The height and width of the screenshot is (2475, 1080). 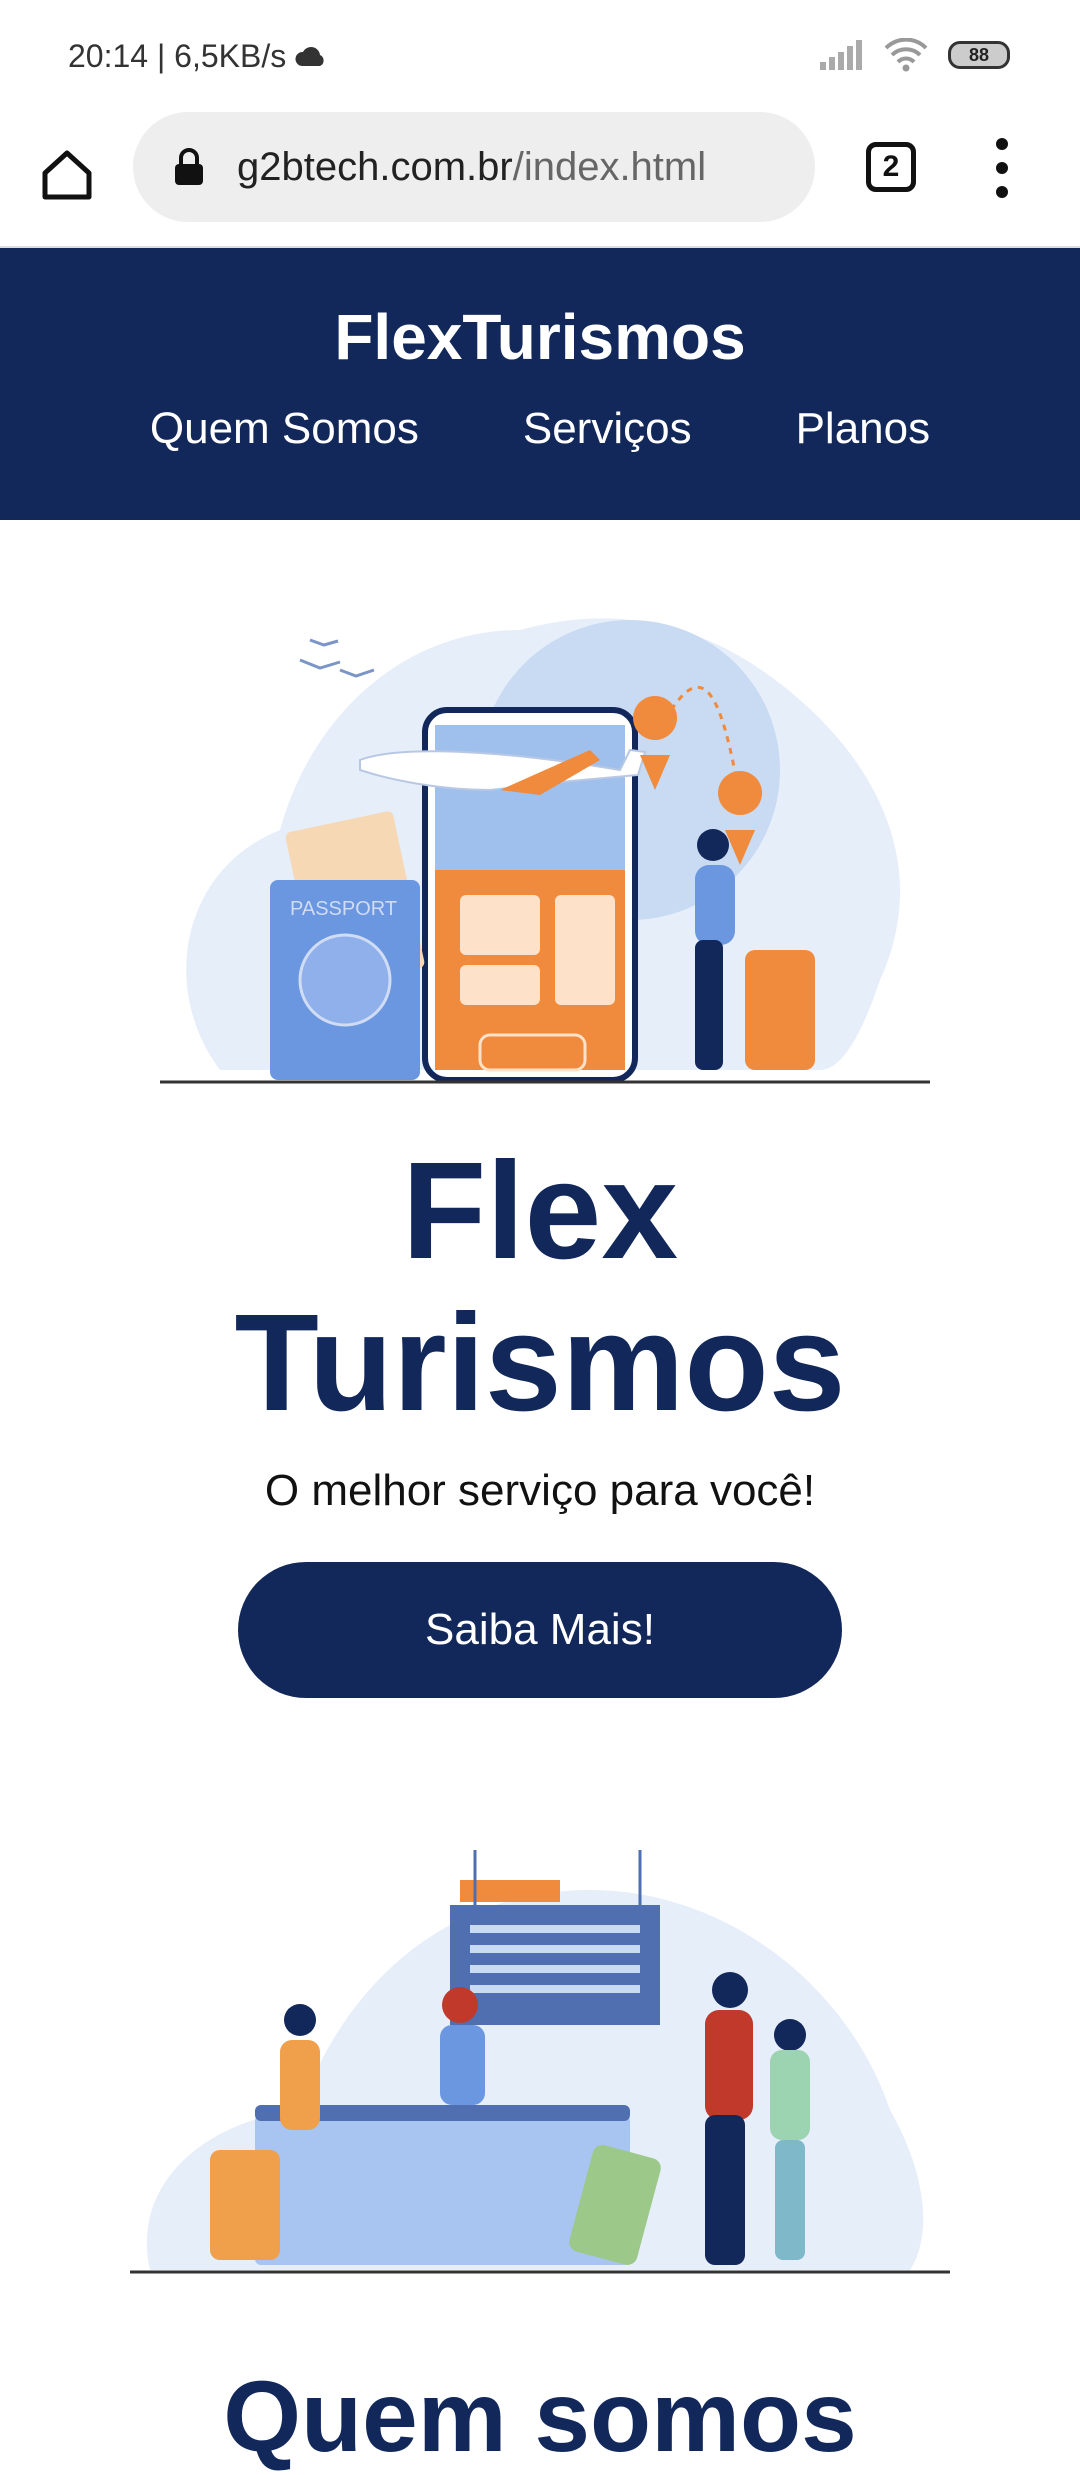 I want to click on hero-subtitle: O melhor serviço para você!, so click(x=540, y=1490).